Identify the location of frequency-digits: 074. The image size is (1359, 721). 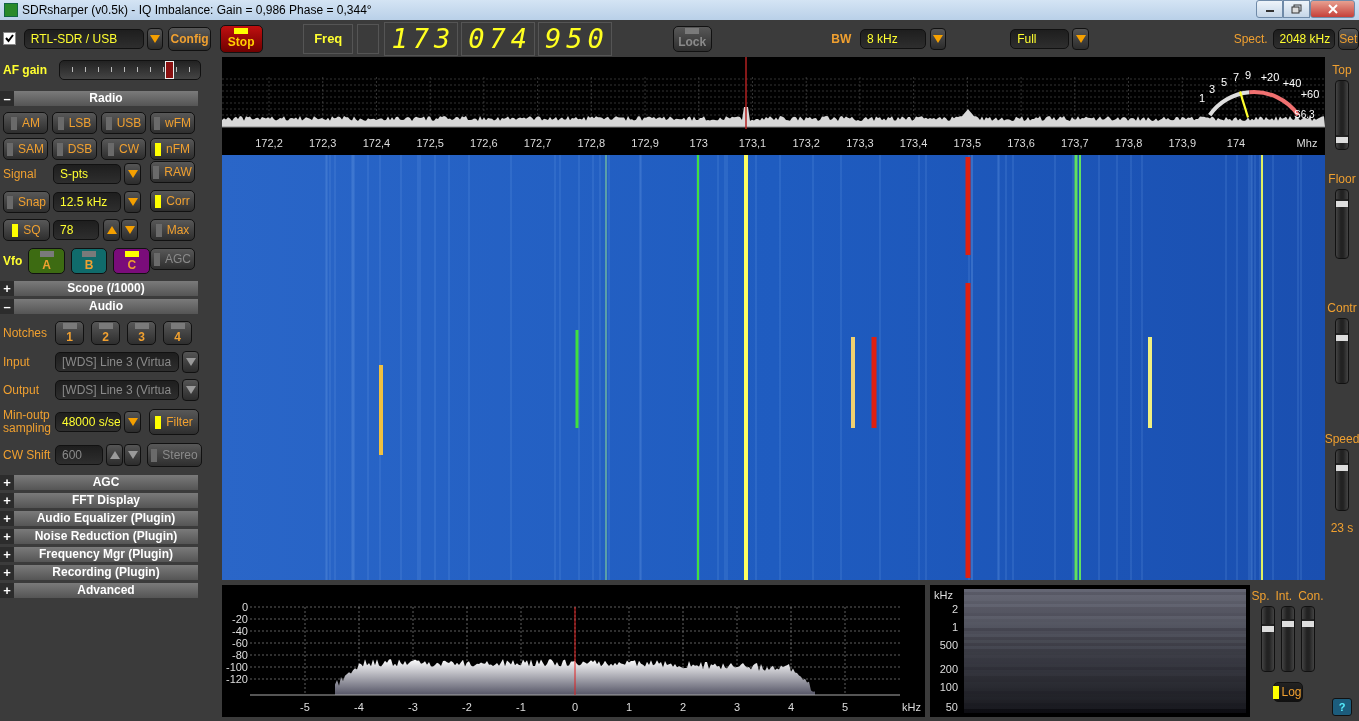
(498, 38).